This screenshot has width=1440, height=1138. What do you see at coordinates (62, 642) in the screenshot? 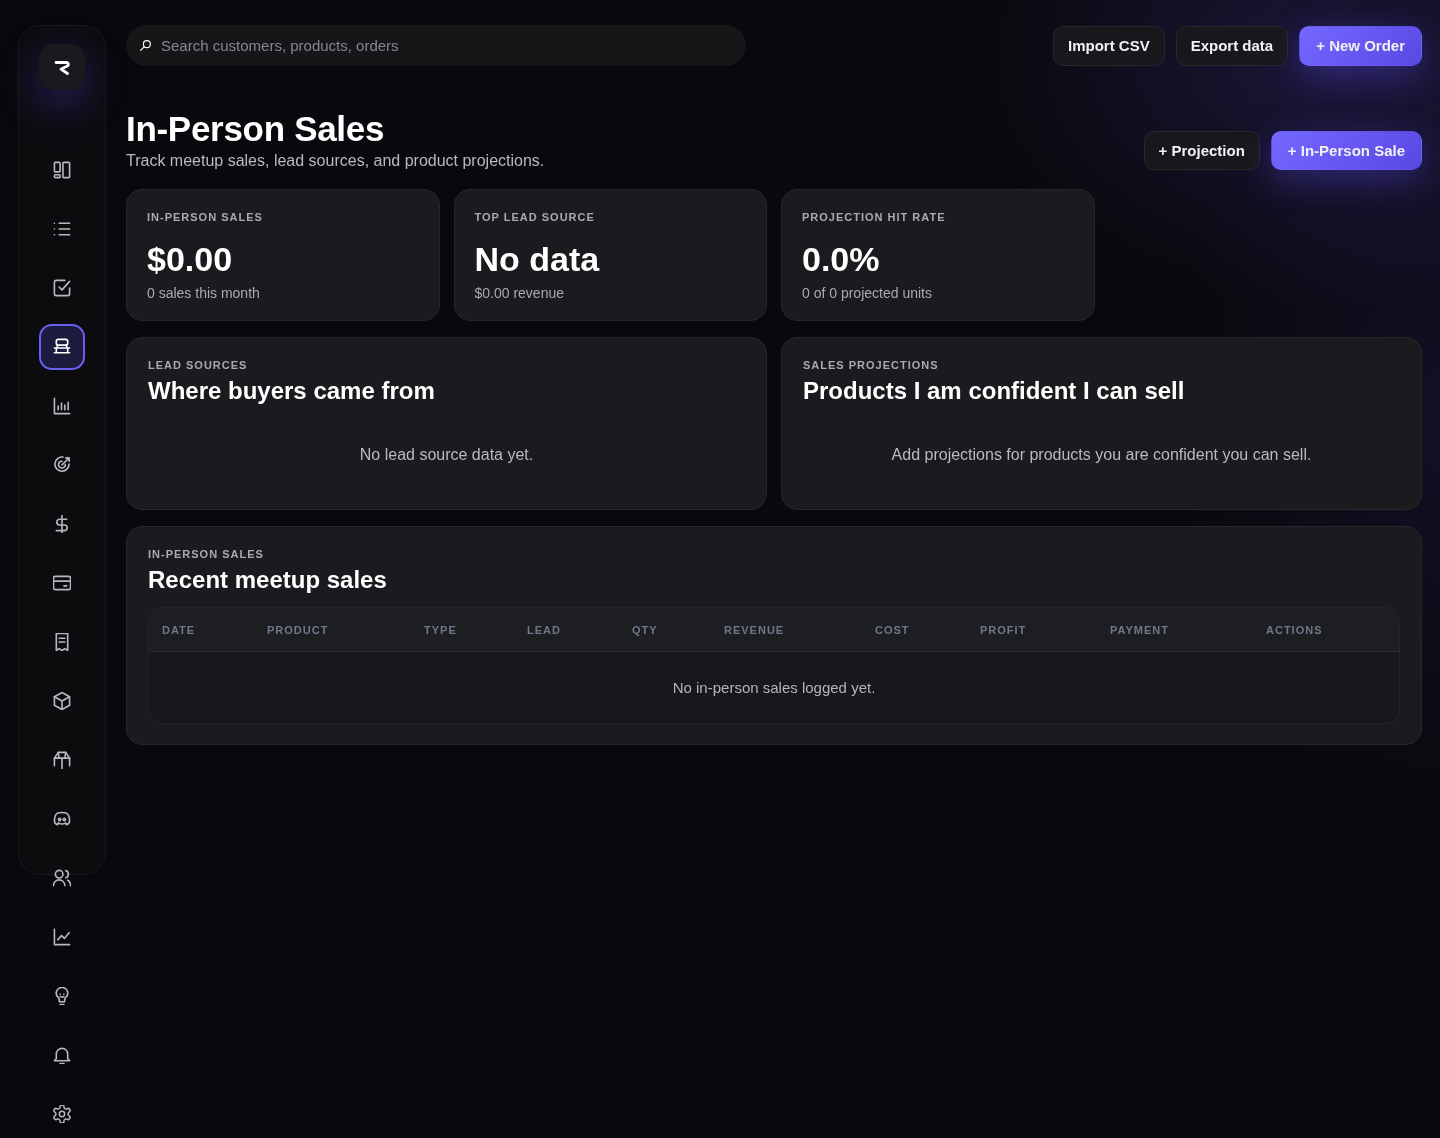
I see `receipt-icon` at bounding box center [62, 642].